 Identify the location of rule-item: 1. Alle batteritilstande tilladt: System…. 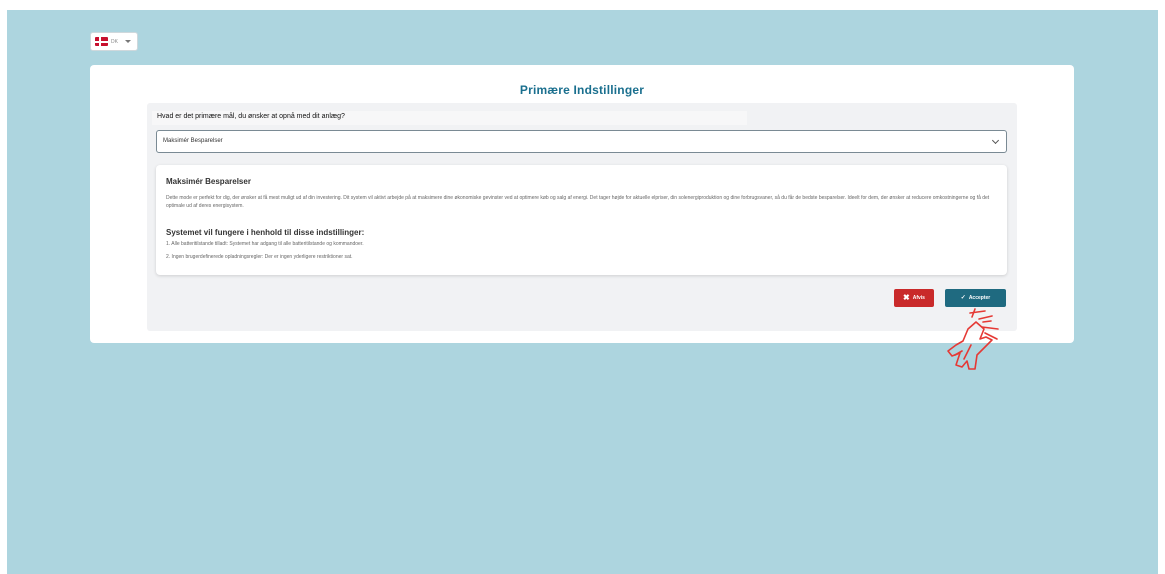
(265, 244).